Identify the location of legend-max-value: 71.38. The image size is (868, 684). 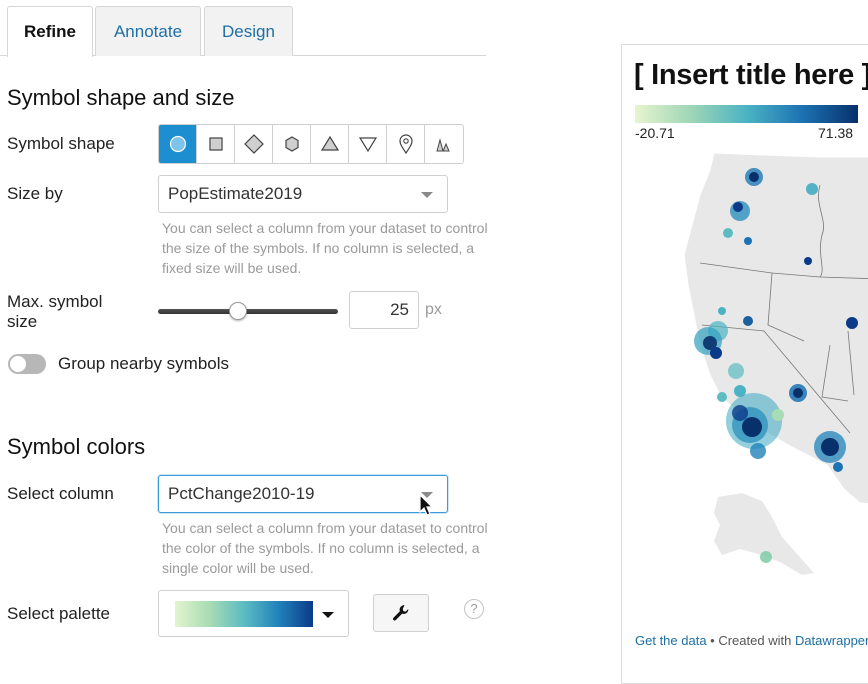
(836, 133).